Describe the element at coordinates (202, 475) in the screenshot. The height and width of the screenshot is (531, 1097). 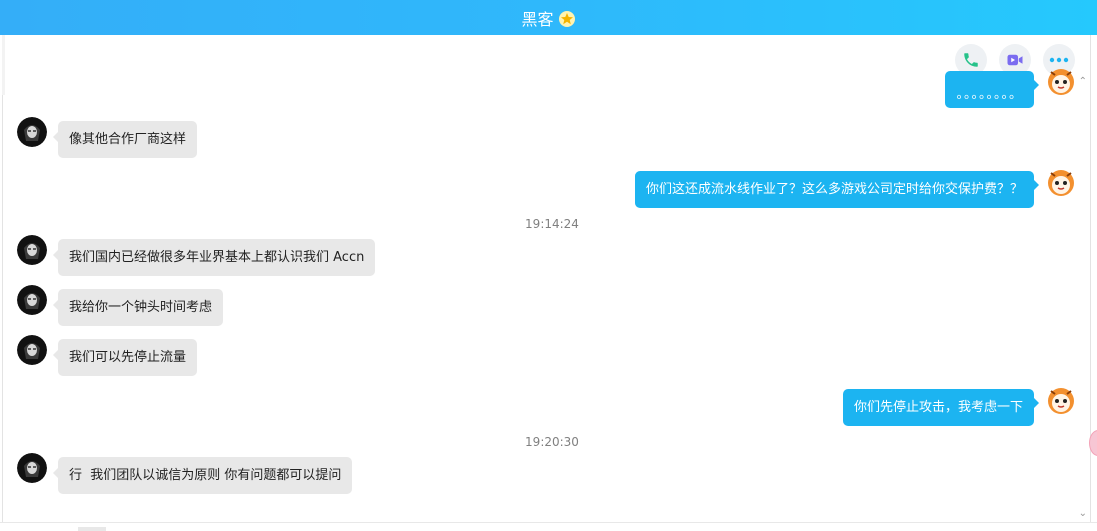
I see `message-bubble-left: 行 我们团队以诚信为原则 你有问题都可以提问` at that location.